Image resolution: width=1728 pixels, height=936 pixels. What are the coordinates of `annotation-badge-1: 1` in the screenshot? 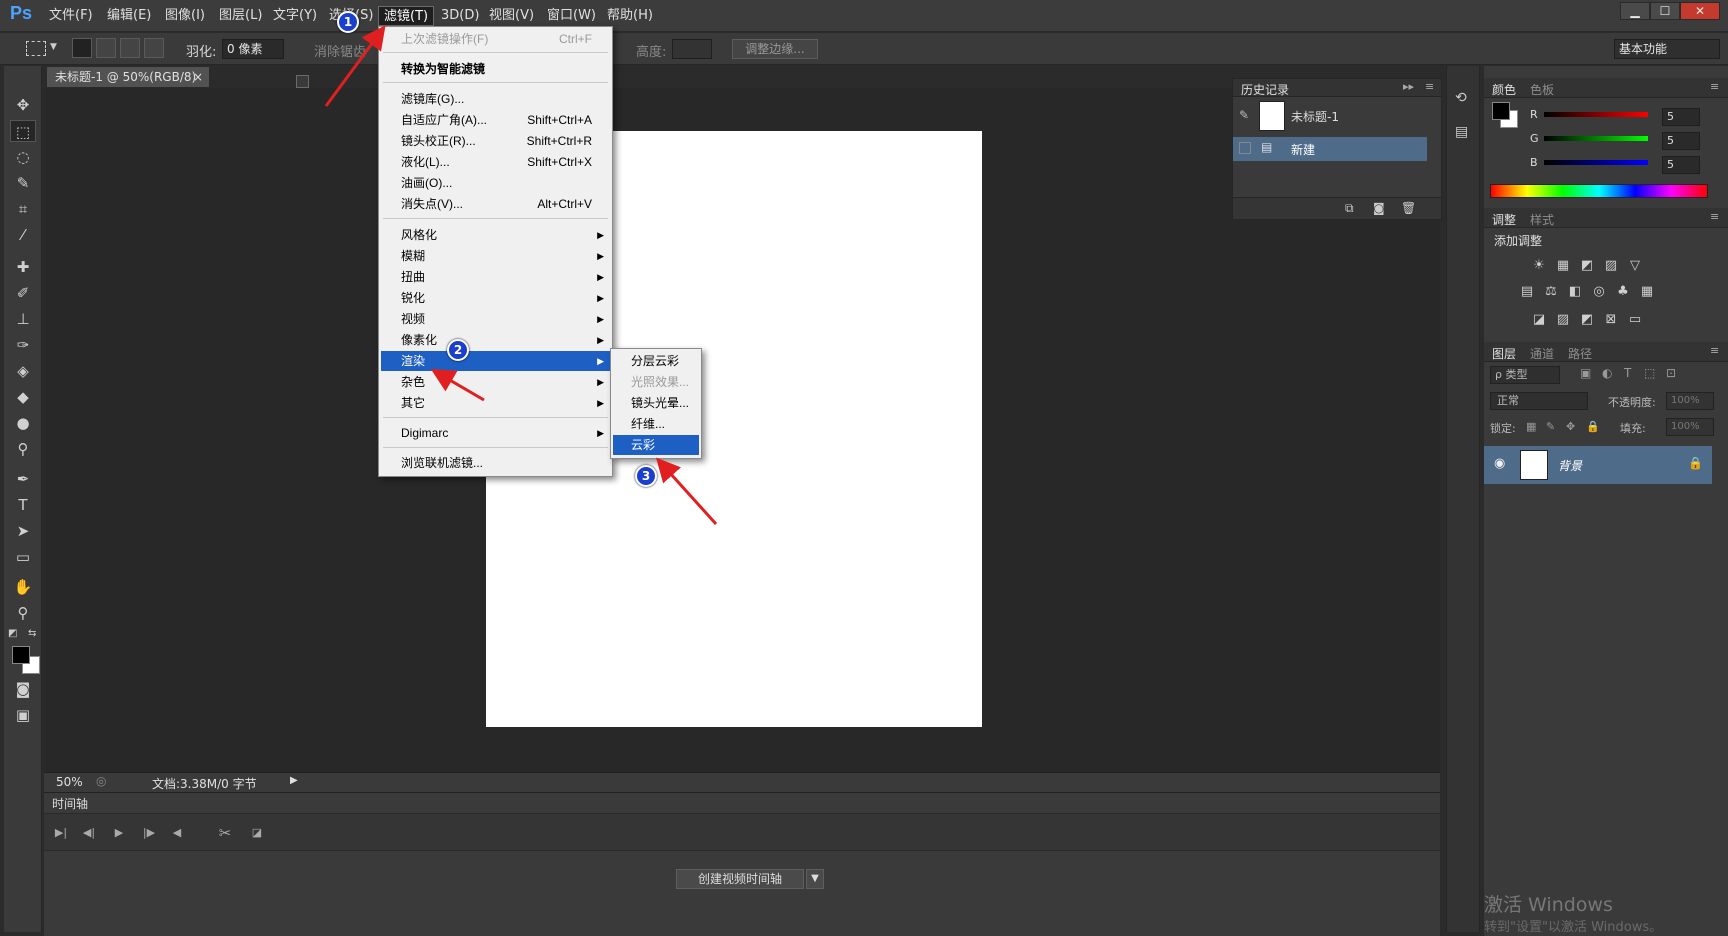 It's located at (348, 22).